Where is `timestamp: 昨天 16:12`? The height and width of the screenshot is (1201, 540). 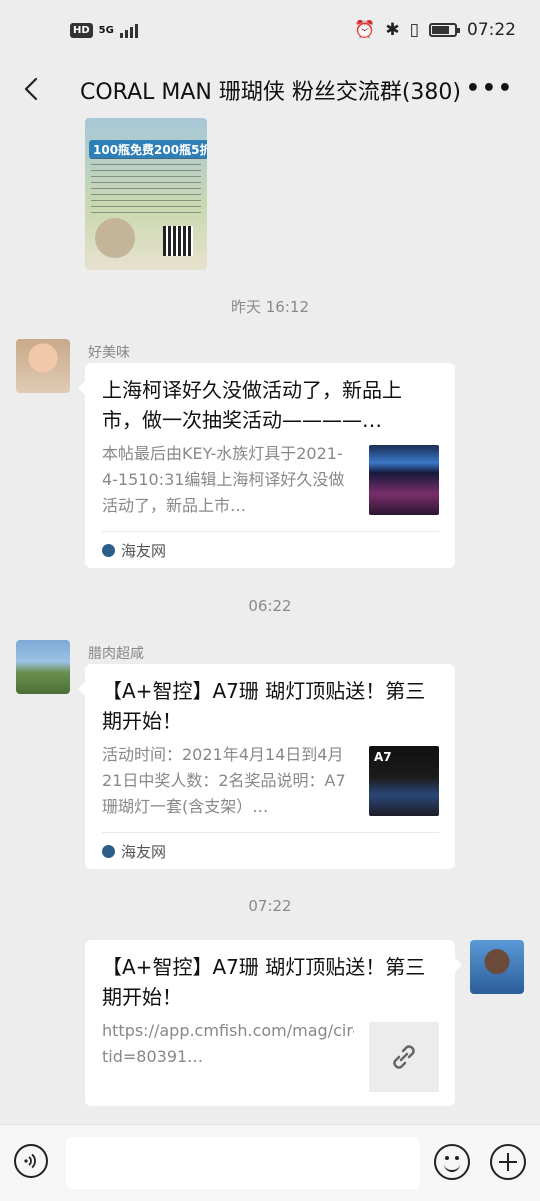 timestamp: 昨天 16:12 is located at coordinates (270, 307).